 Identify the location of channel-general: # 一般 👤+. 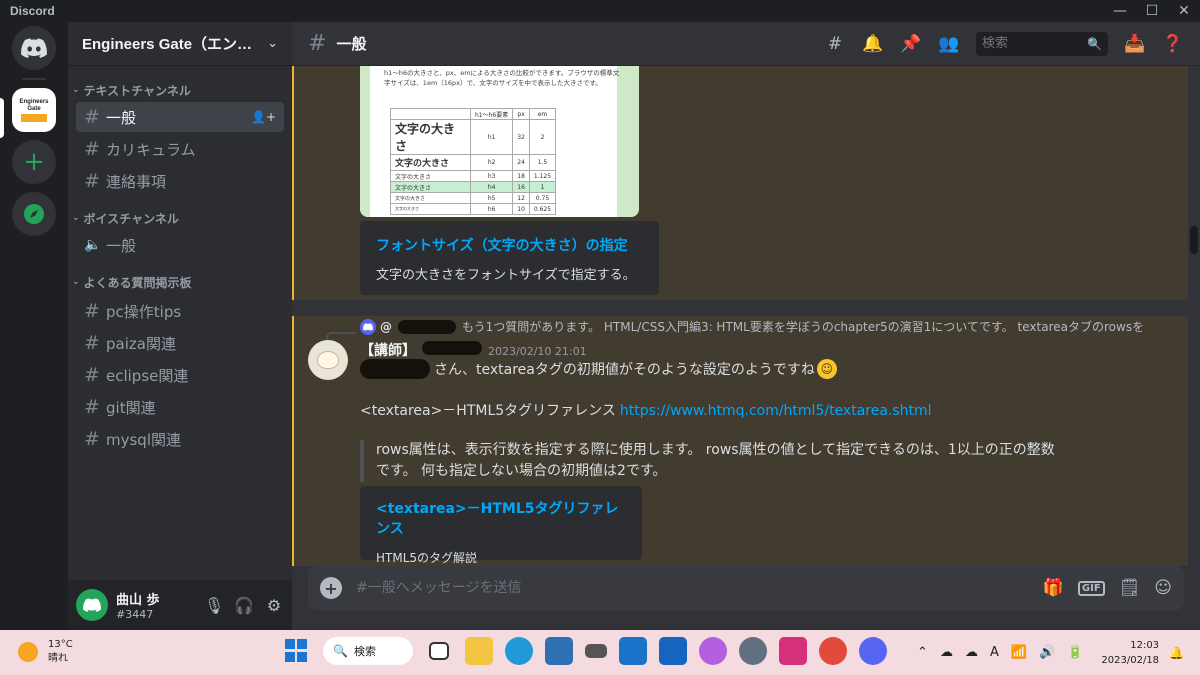
(180, 117).